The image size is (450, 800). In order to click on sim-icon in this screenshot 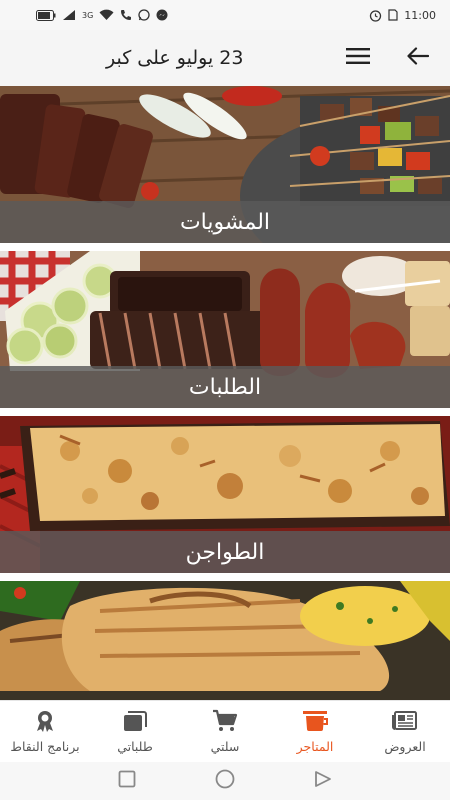, I will do `click(393, 15)`.